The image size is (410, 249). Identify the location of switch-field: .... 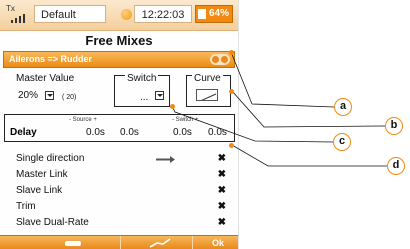
(144, 98).